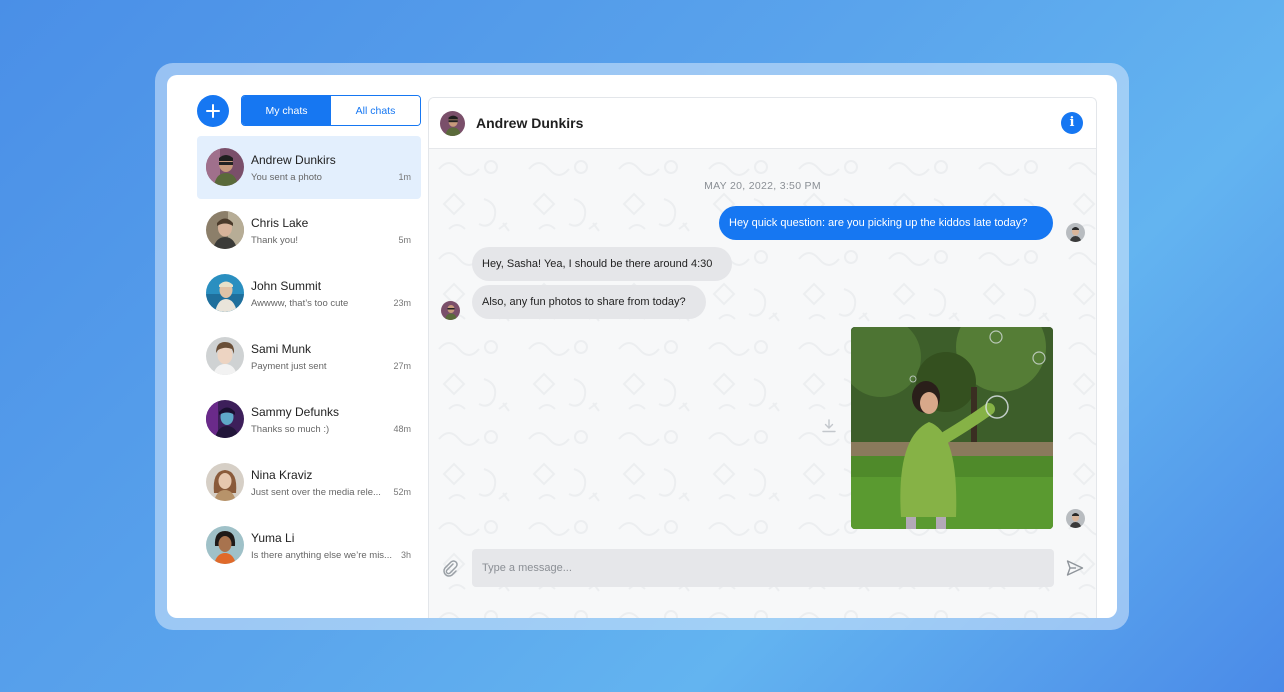 The width and height of the screenshot is (1284, 692). What do you see at coordinates (404, 240) in the screenshot?
I see `chat-time: 5m` at bounding box center [404, 240].